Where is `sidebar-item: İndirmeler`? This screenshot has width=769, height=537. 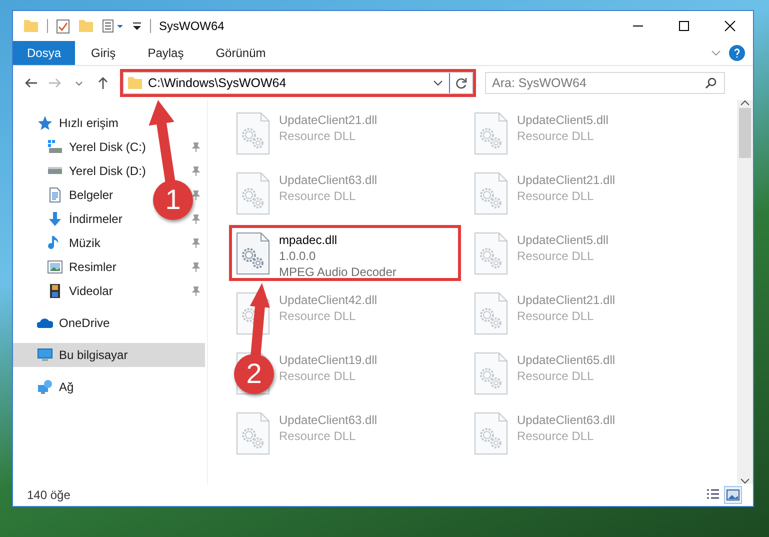
sidebar-item: İndirmeler is located at coordinates (67, 219).